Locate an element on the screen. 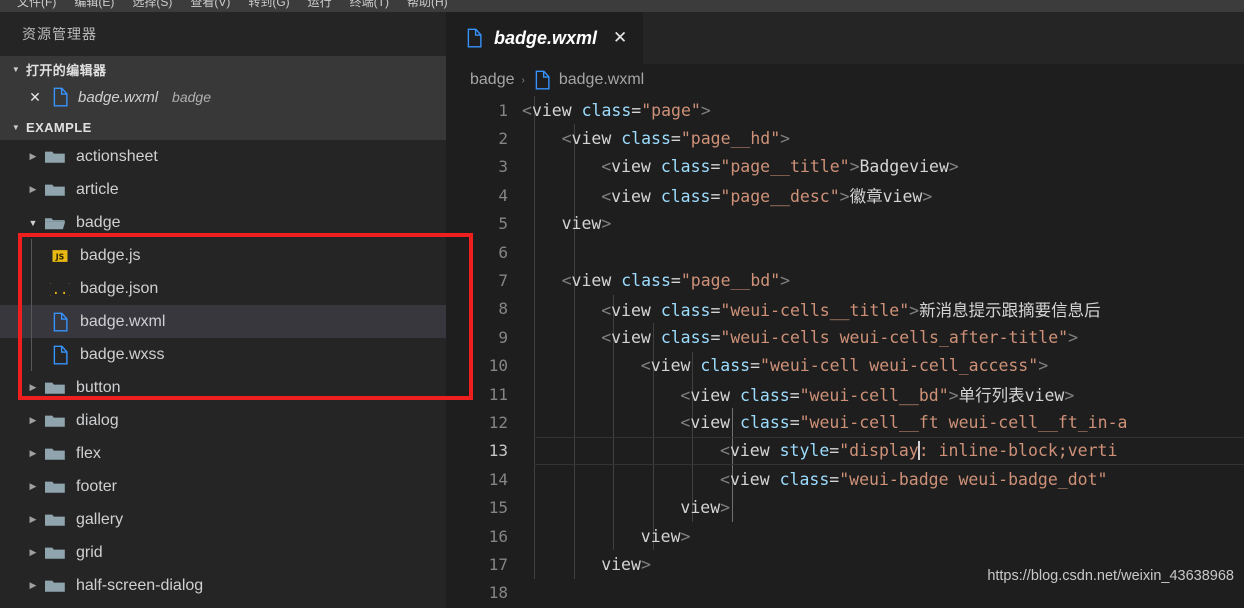 Image resolution: width=1244 pixels, height=608 pixels. tree-item-label: grid is located at coordinates (89, 552).